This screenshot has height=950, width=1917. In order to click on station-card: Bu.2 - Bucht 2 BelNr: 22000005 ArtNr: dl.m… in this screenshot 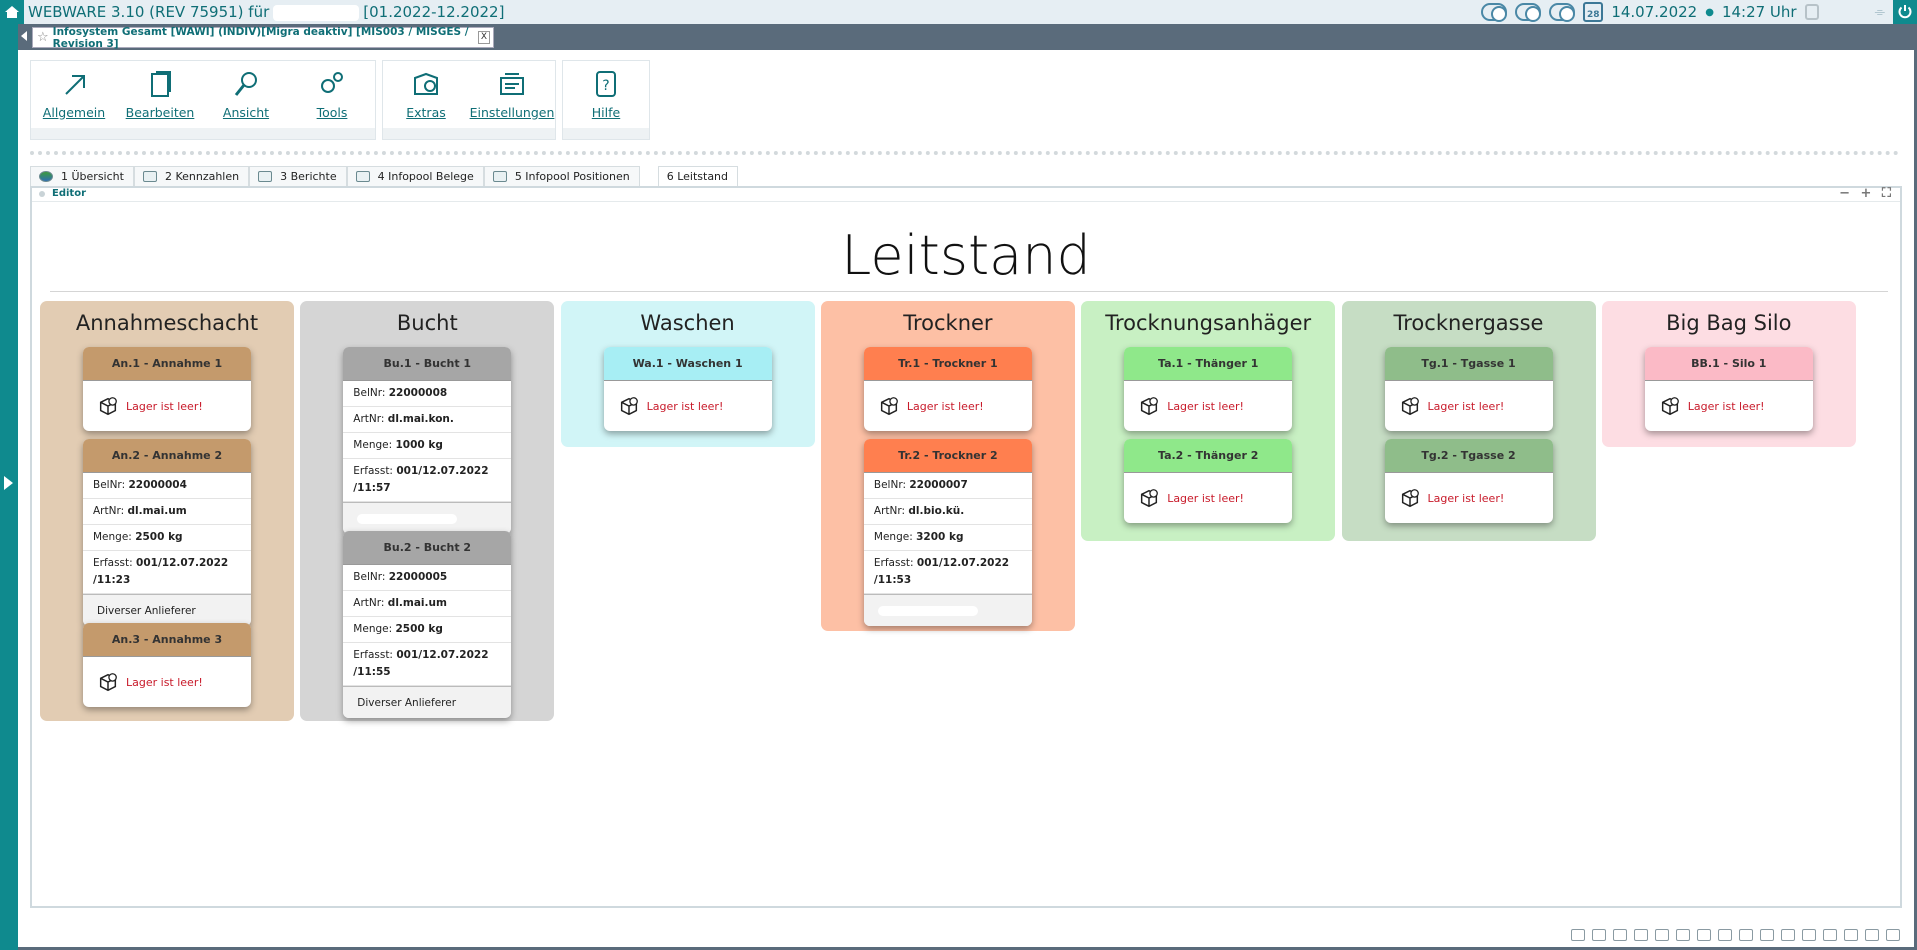, I will do `click(427, 624)`.